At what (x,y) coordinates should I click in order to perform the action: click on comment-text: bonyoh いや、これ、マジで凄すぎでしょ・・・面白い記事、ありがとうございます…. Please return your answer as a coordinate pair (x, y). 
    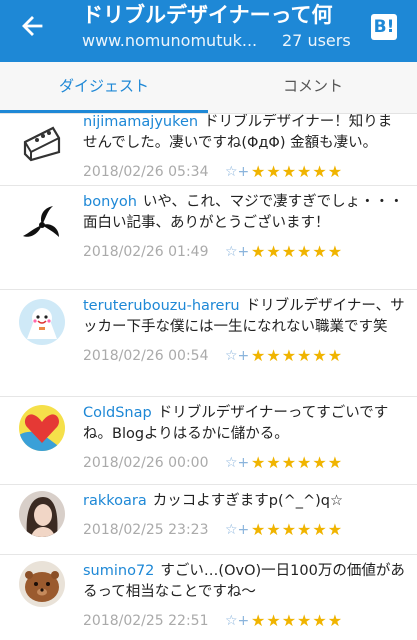
    Looking at the image, I should click on (244, 213).